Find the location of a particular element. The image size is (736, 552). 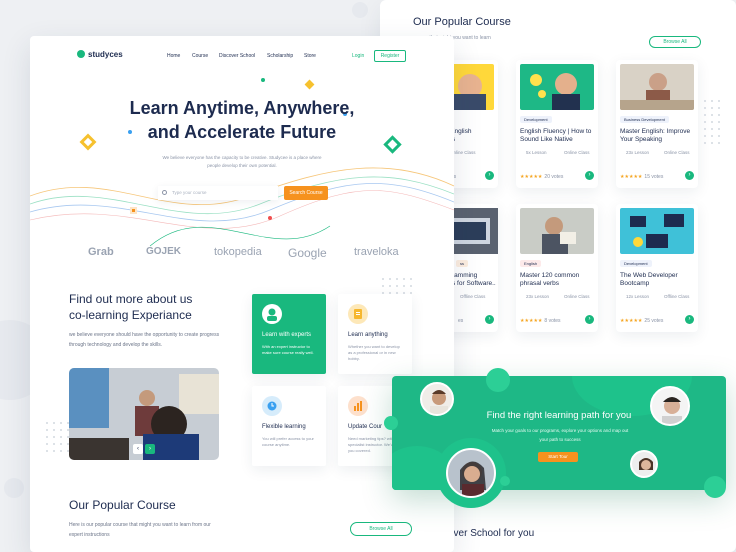

search-input: Type your course is located at coordinates (218, 193).